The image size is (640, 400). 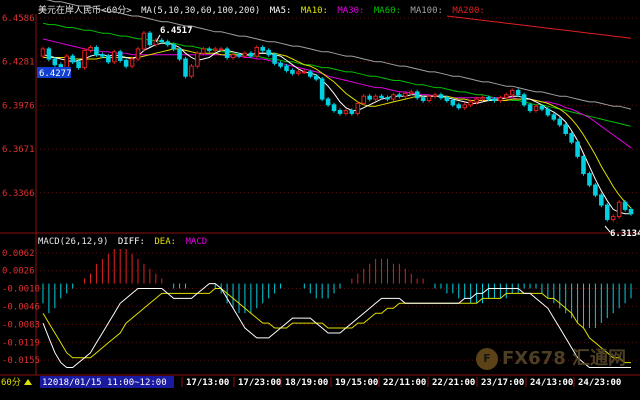 I want to click on price-tick-label: 6.3976, so click(x=18, y=106).